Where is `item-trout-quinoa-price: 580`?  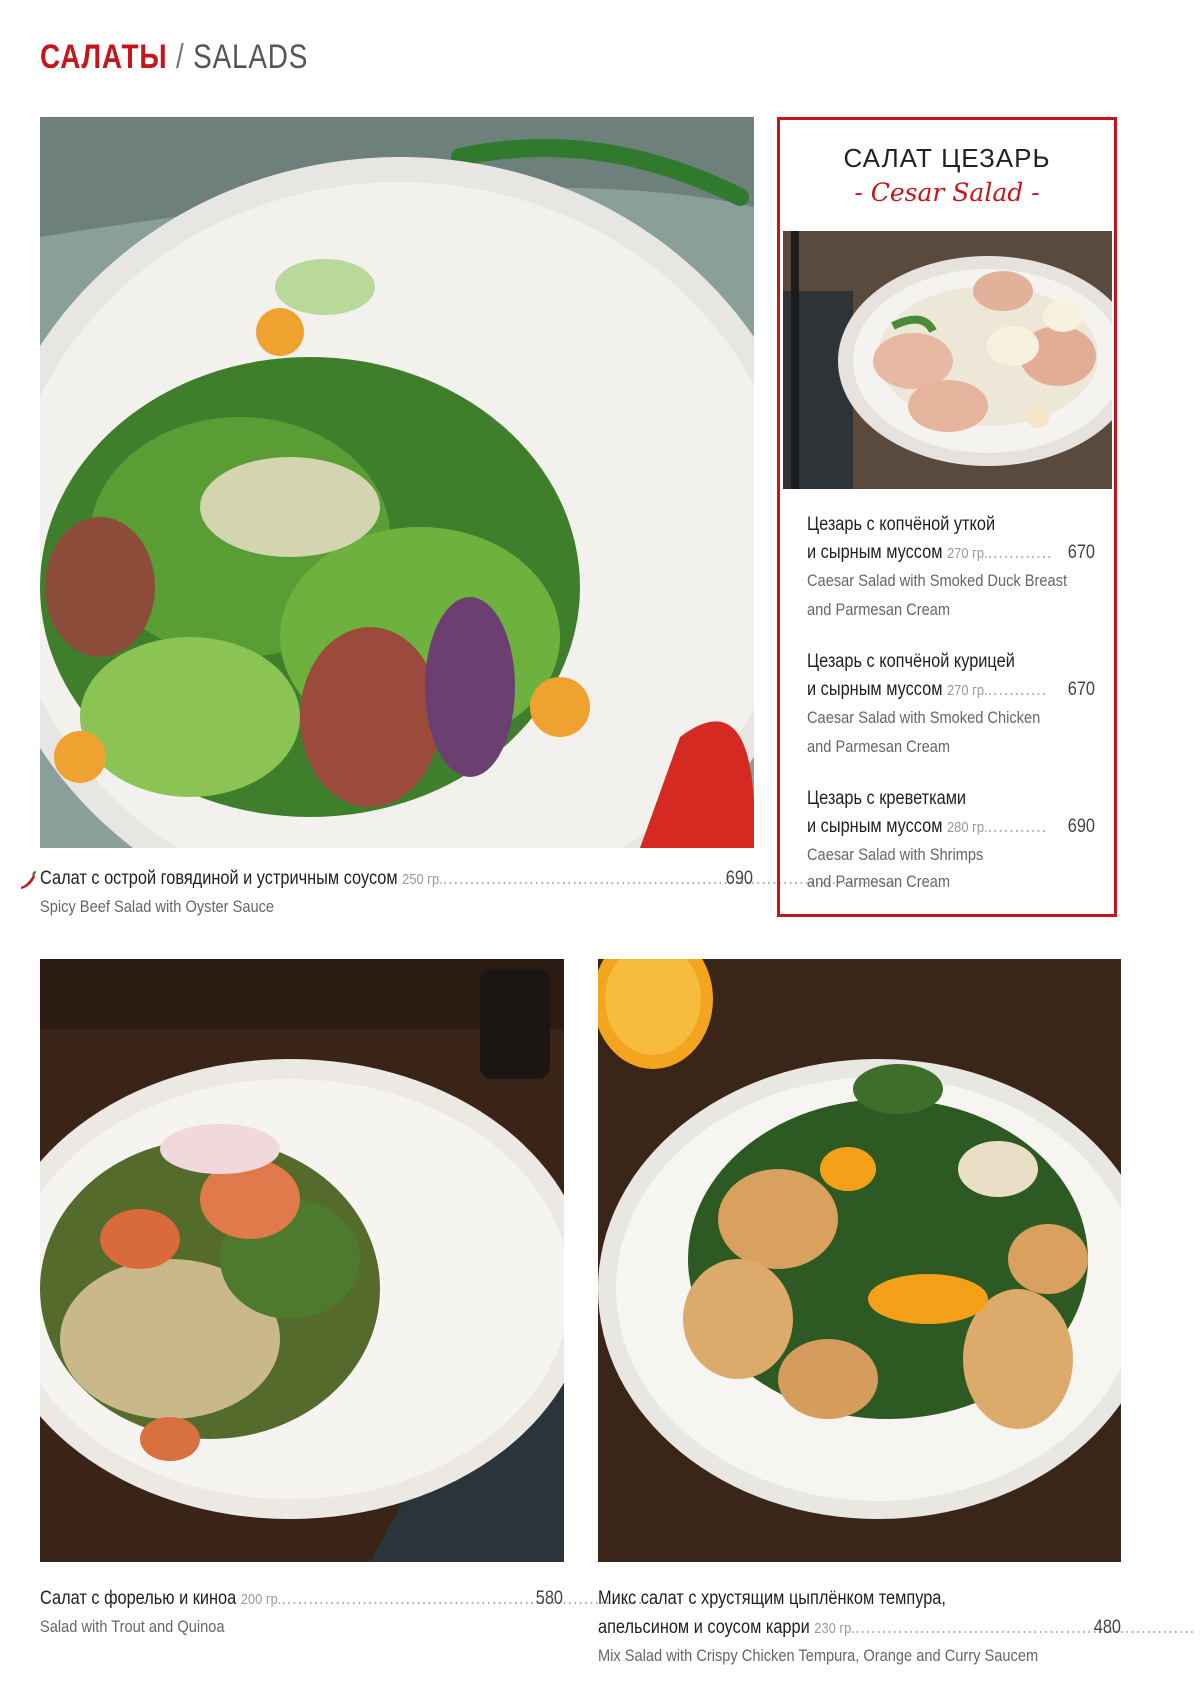
item-trout-quinoa-price: 580 is located at coordinates (549, 1598).